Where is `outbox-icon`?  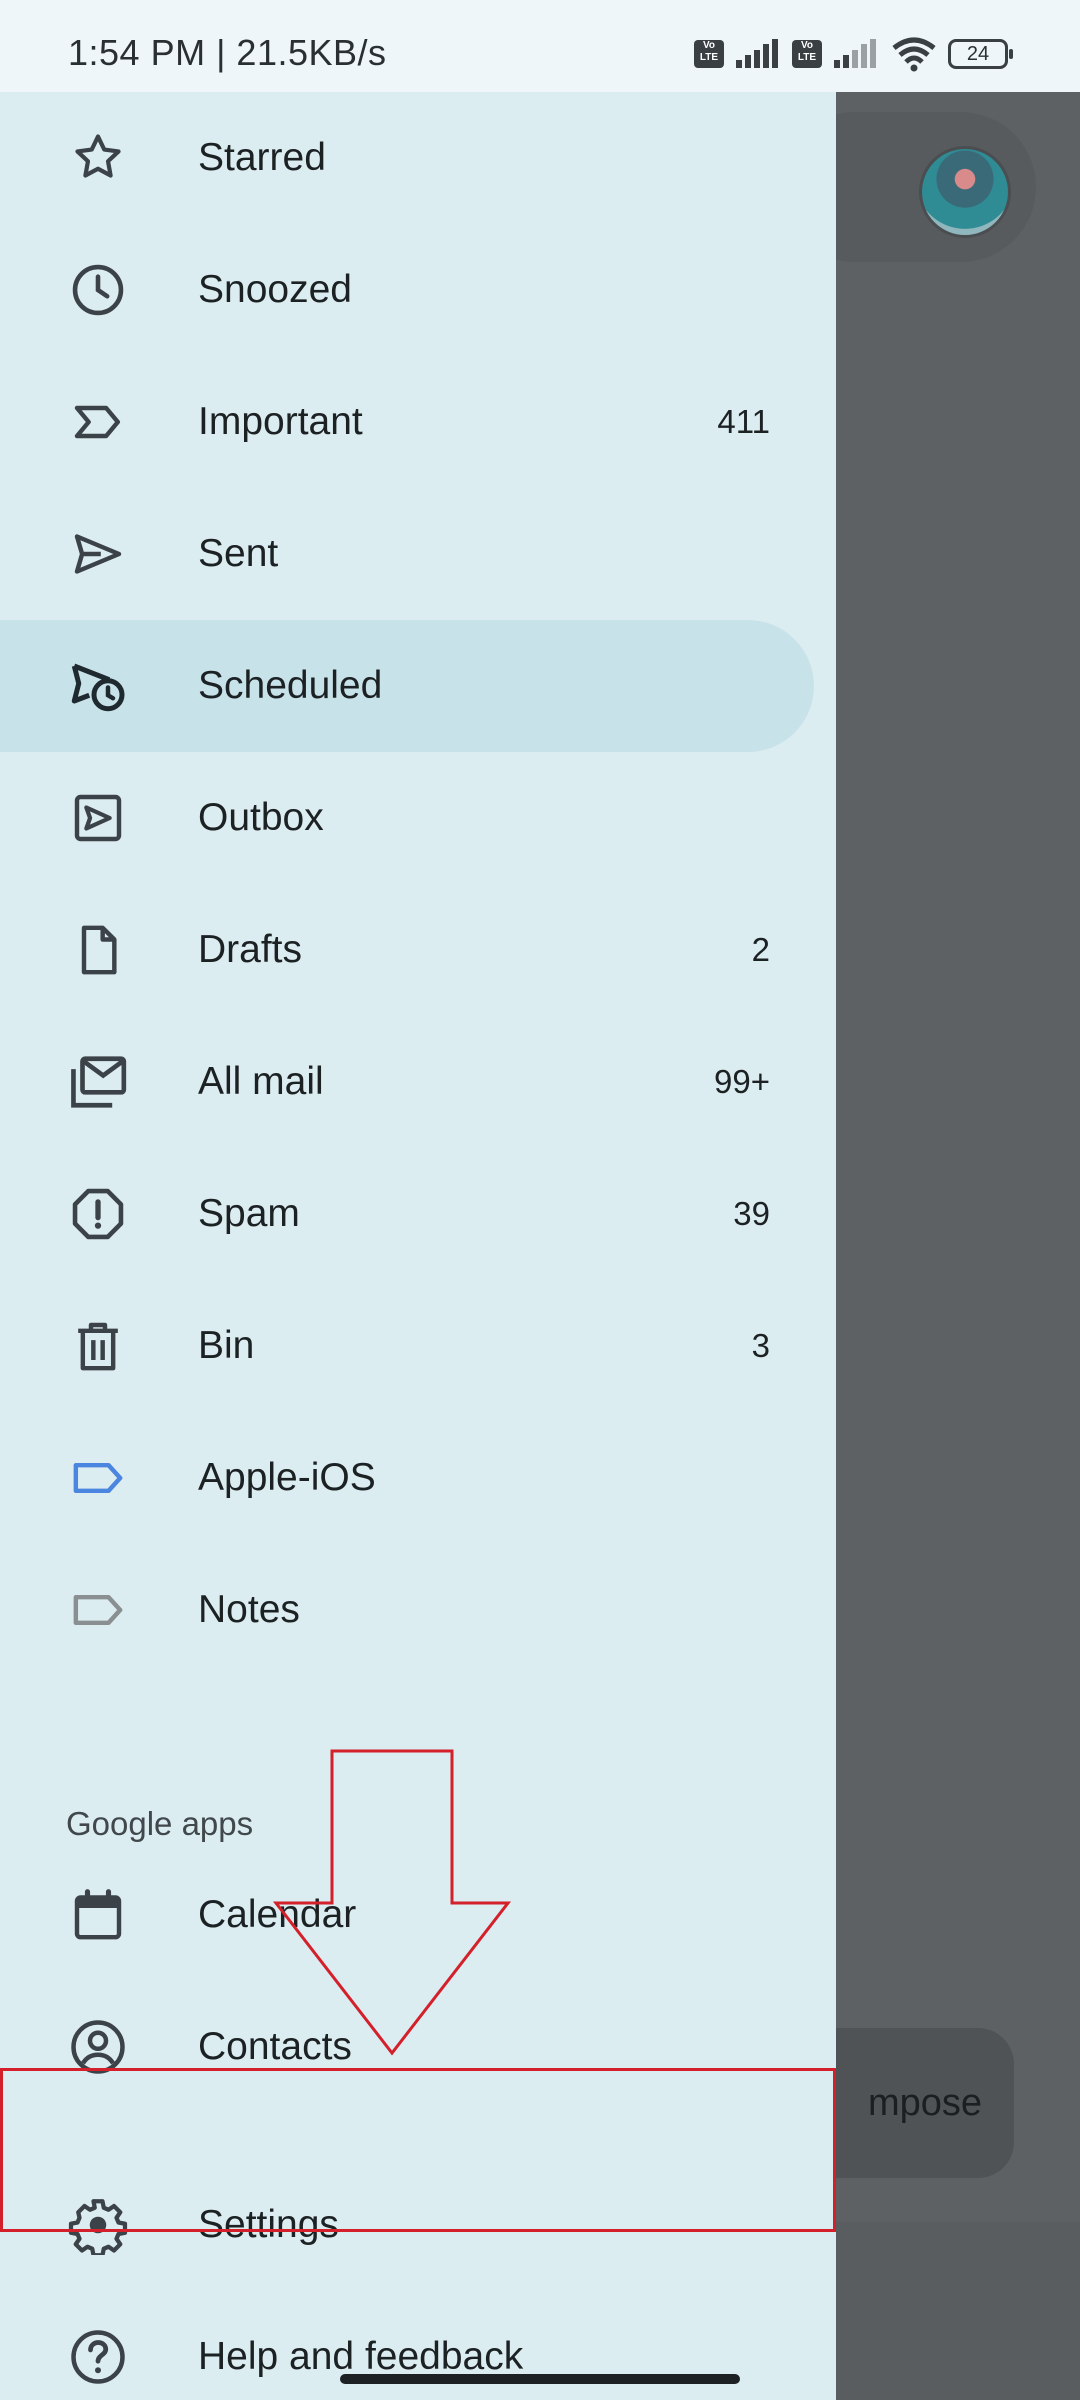 outbox-icon is located at coordinates (98, 818).